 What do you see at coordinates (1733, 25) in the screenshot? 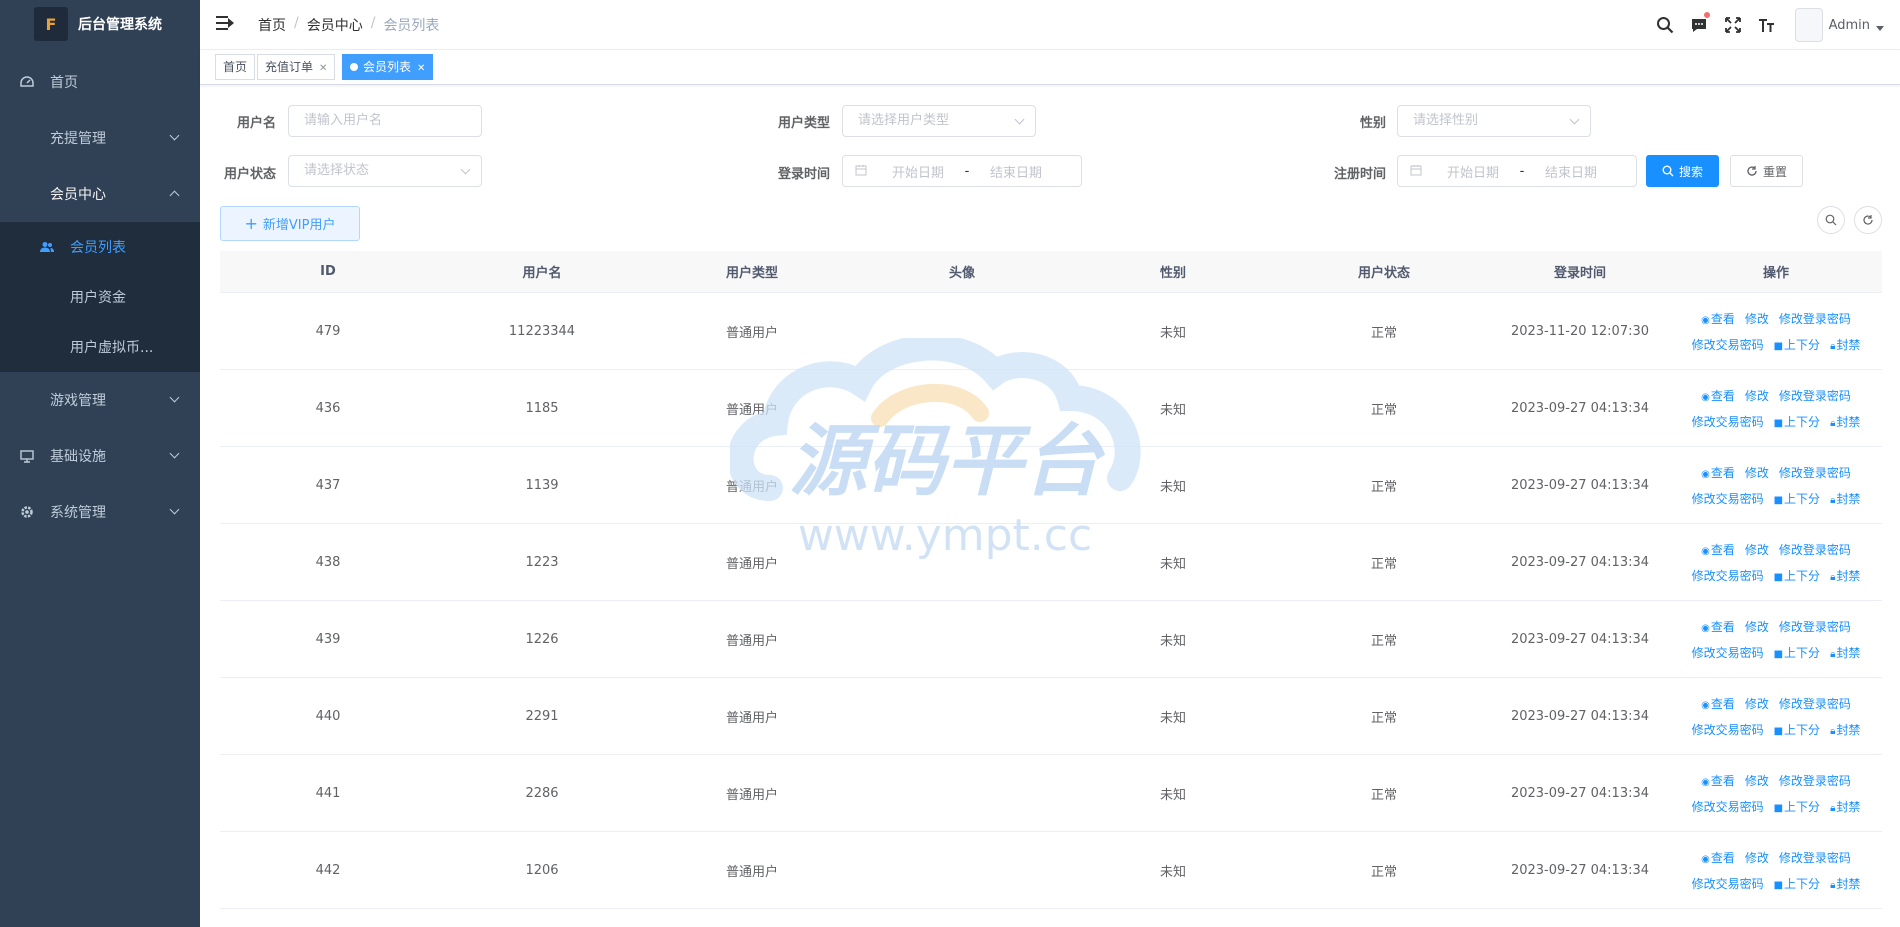
I see `fullscreen-icon` at bounding box center [1733, 25].